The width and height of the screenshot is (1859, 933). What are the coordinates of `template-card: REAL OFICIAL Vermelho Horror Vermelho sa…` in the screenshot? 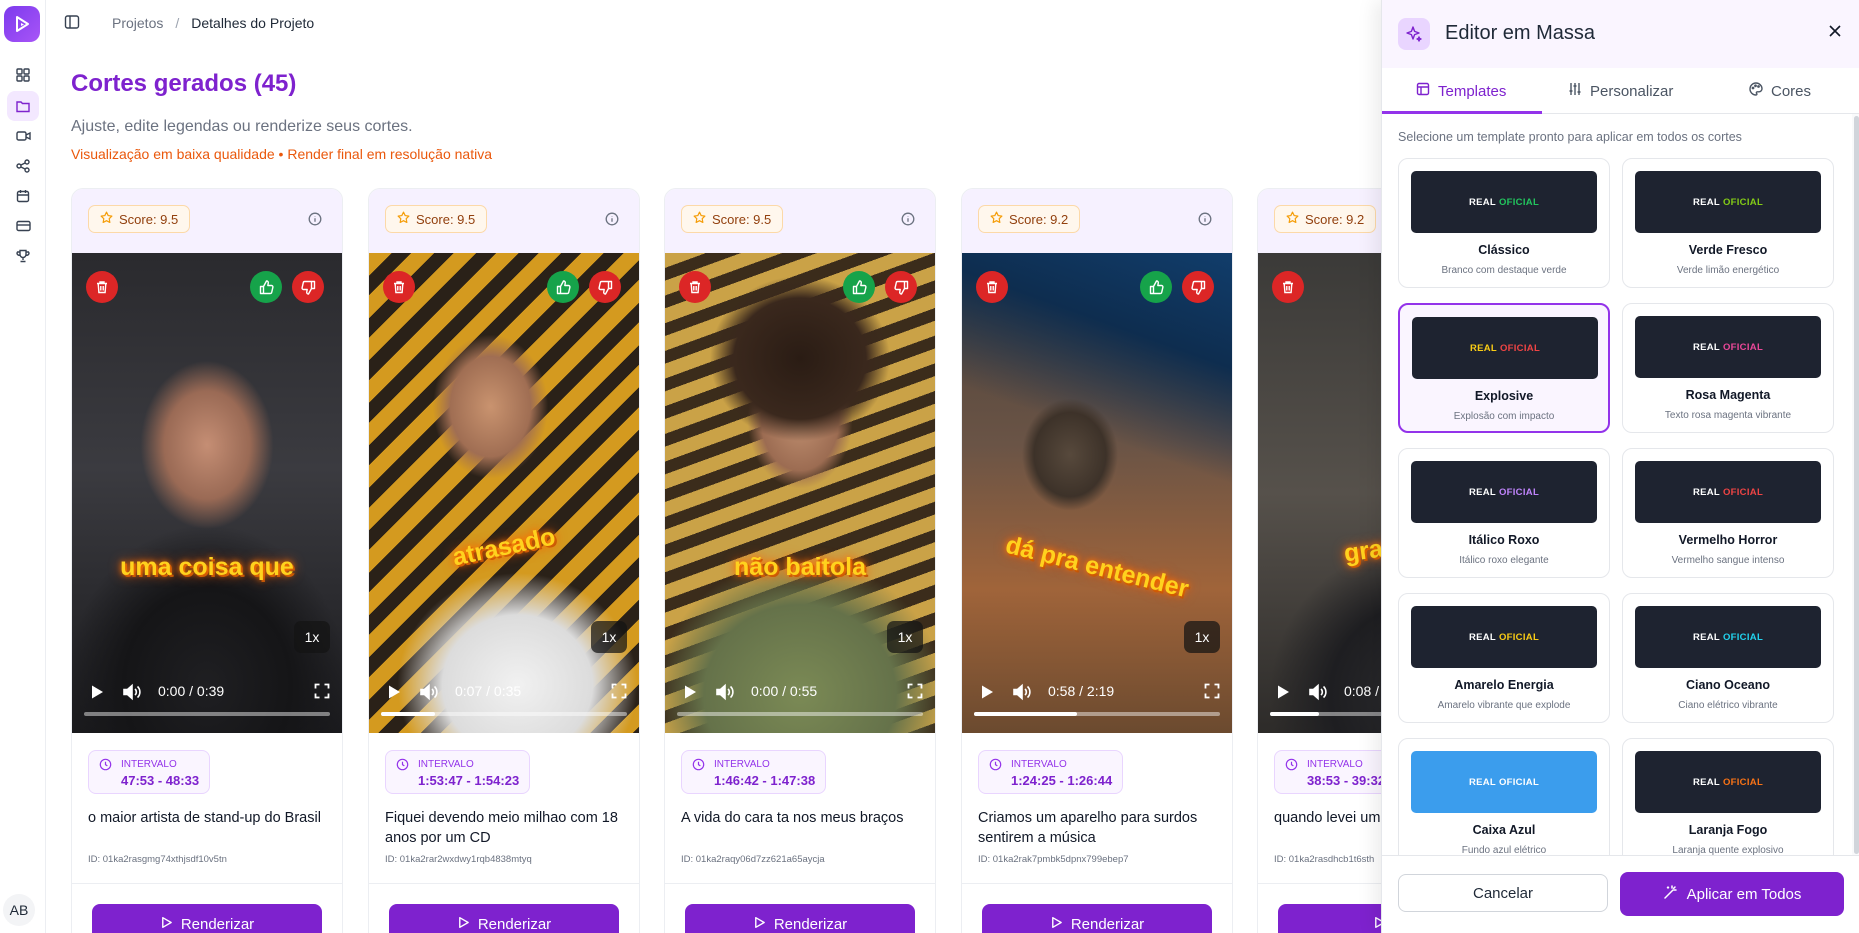 It's located at (1728, 513).